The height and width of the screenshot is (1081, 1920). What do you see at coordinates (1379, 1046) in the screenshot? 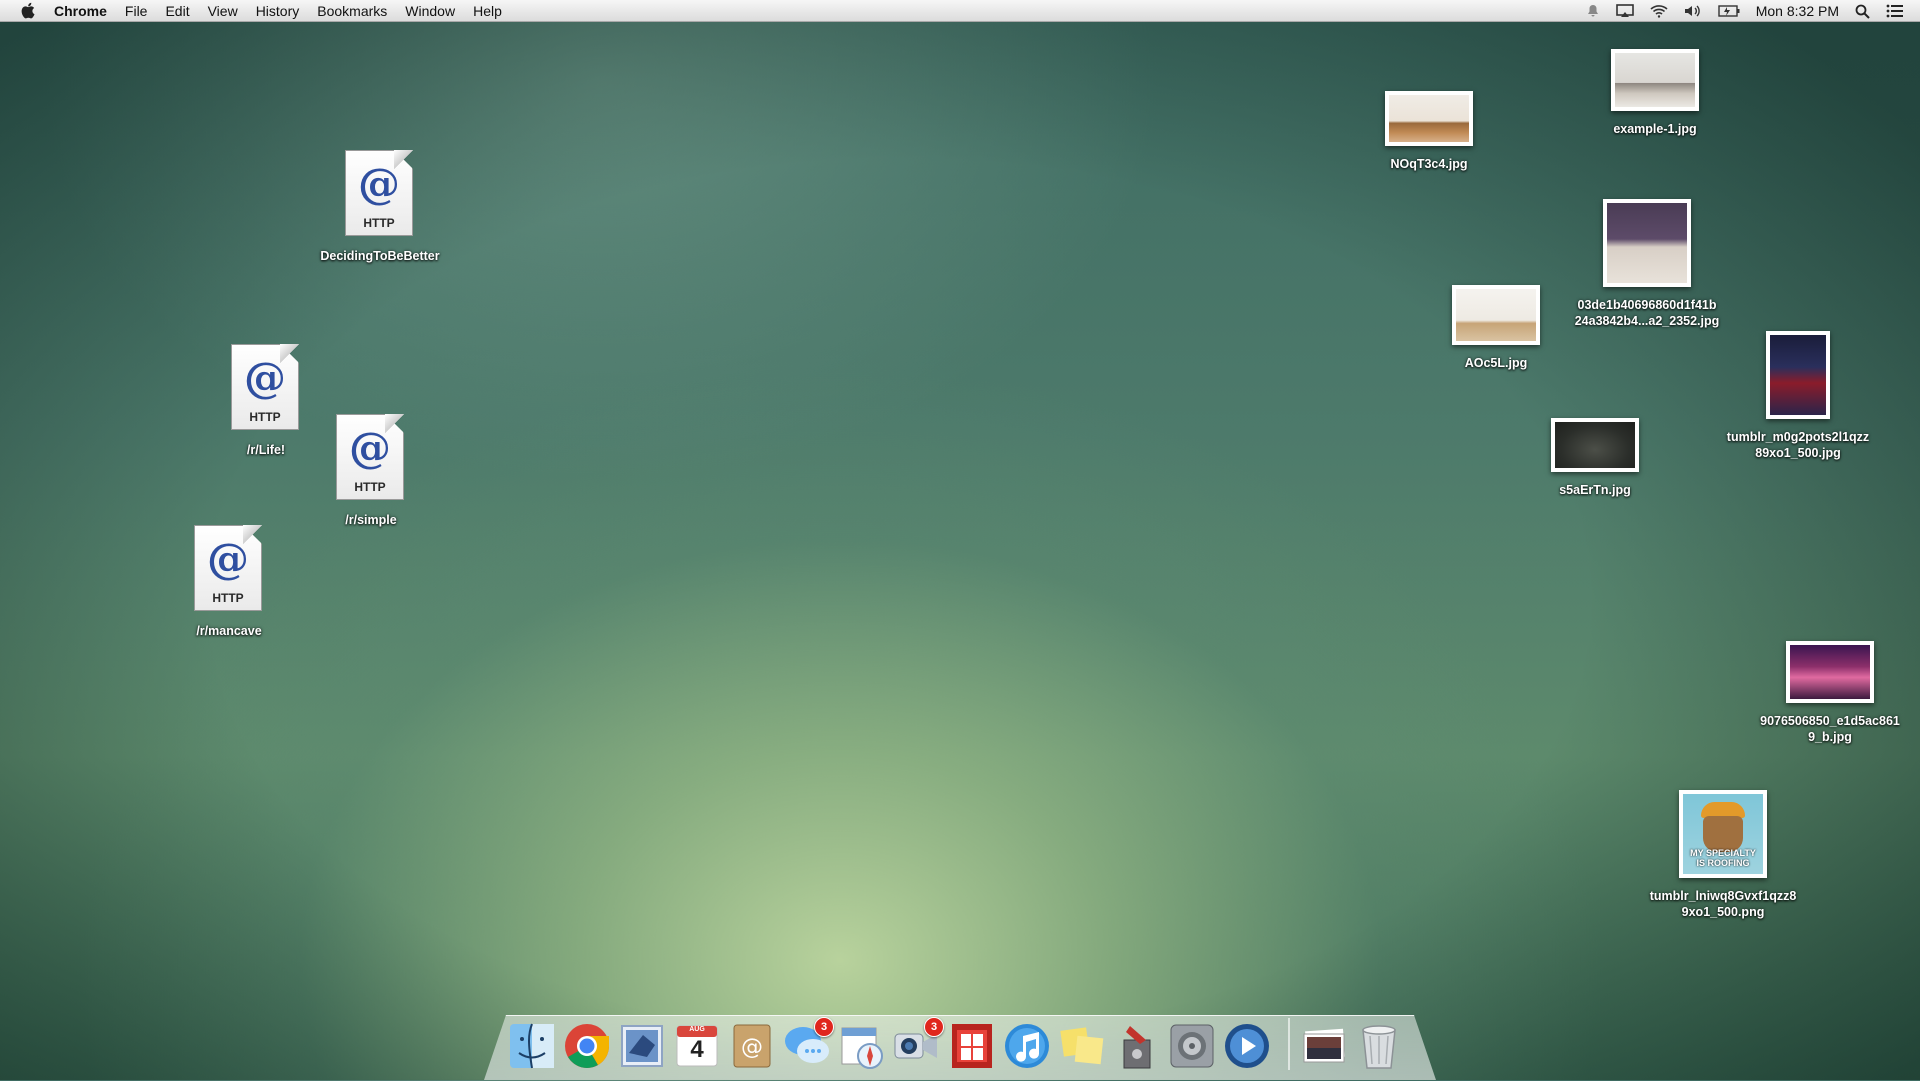
I see `dock-trash-icon` at bounding box center [1379, 1046].